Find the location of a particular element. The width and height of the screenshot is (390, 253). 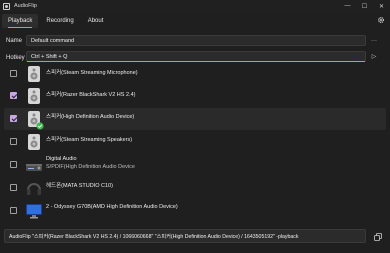

name-select: Default command is located at coordinates (196, 40).